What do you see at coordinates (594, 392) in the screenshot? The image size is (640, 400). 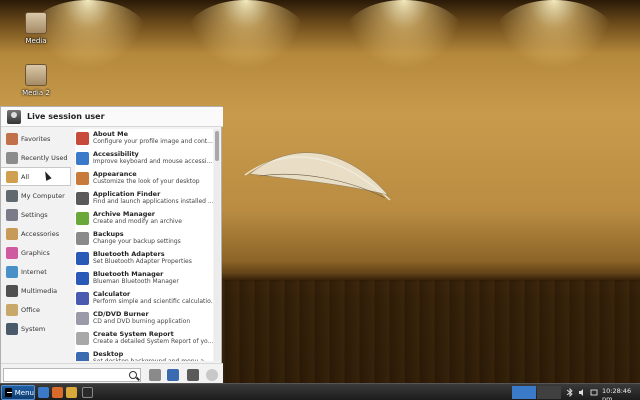 I see `network-tray-icon` at bounding box center [594, 392].